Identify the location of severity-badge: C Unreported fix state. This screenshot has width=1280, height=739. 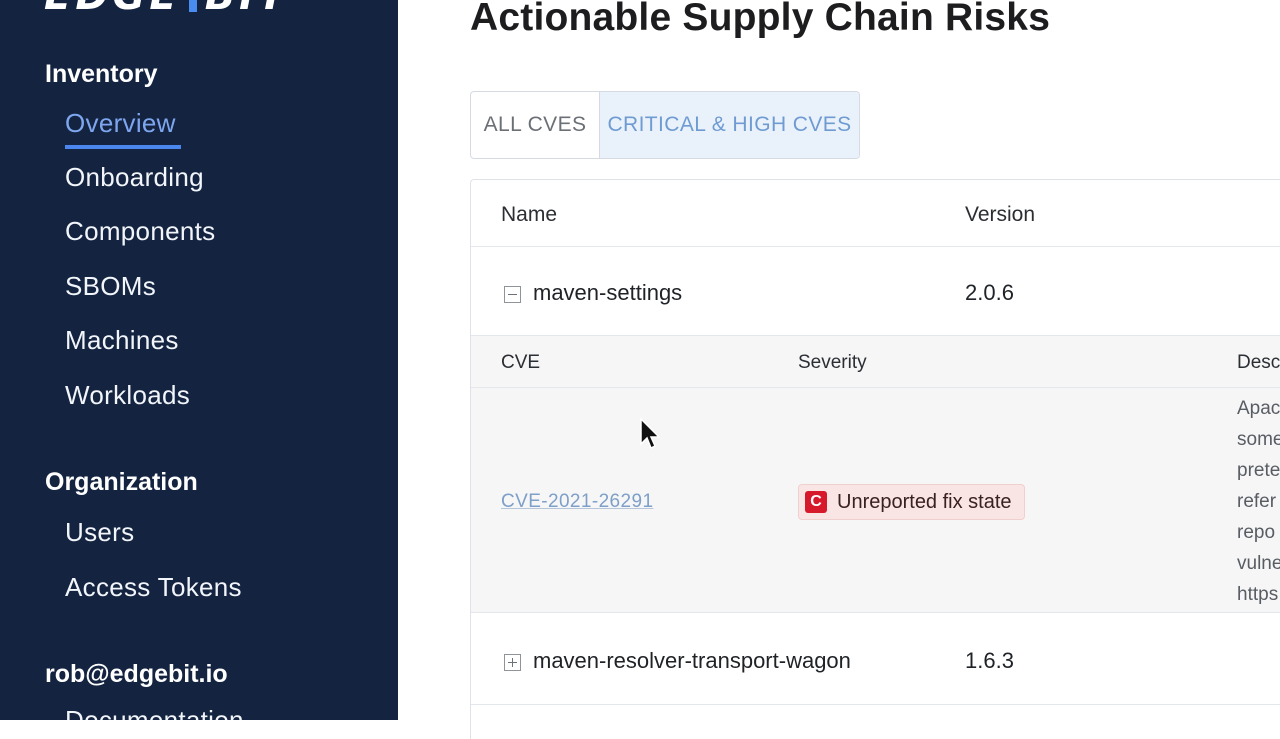
(911, 502).